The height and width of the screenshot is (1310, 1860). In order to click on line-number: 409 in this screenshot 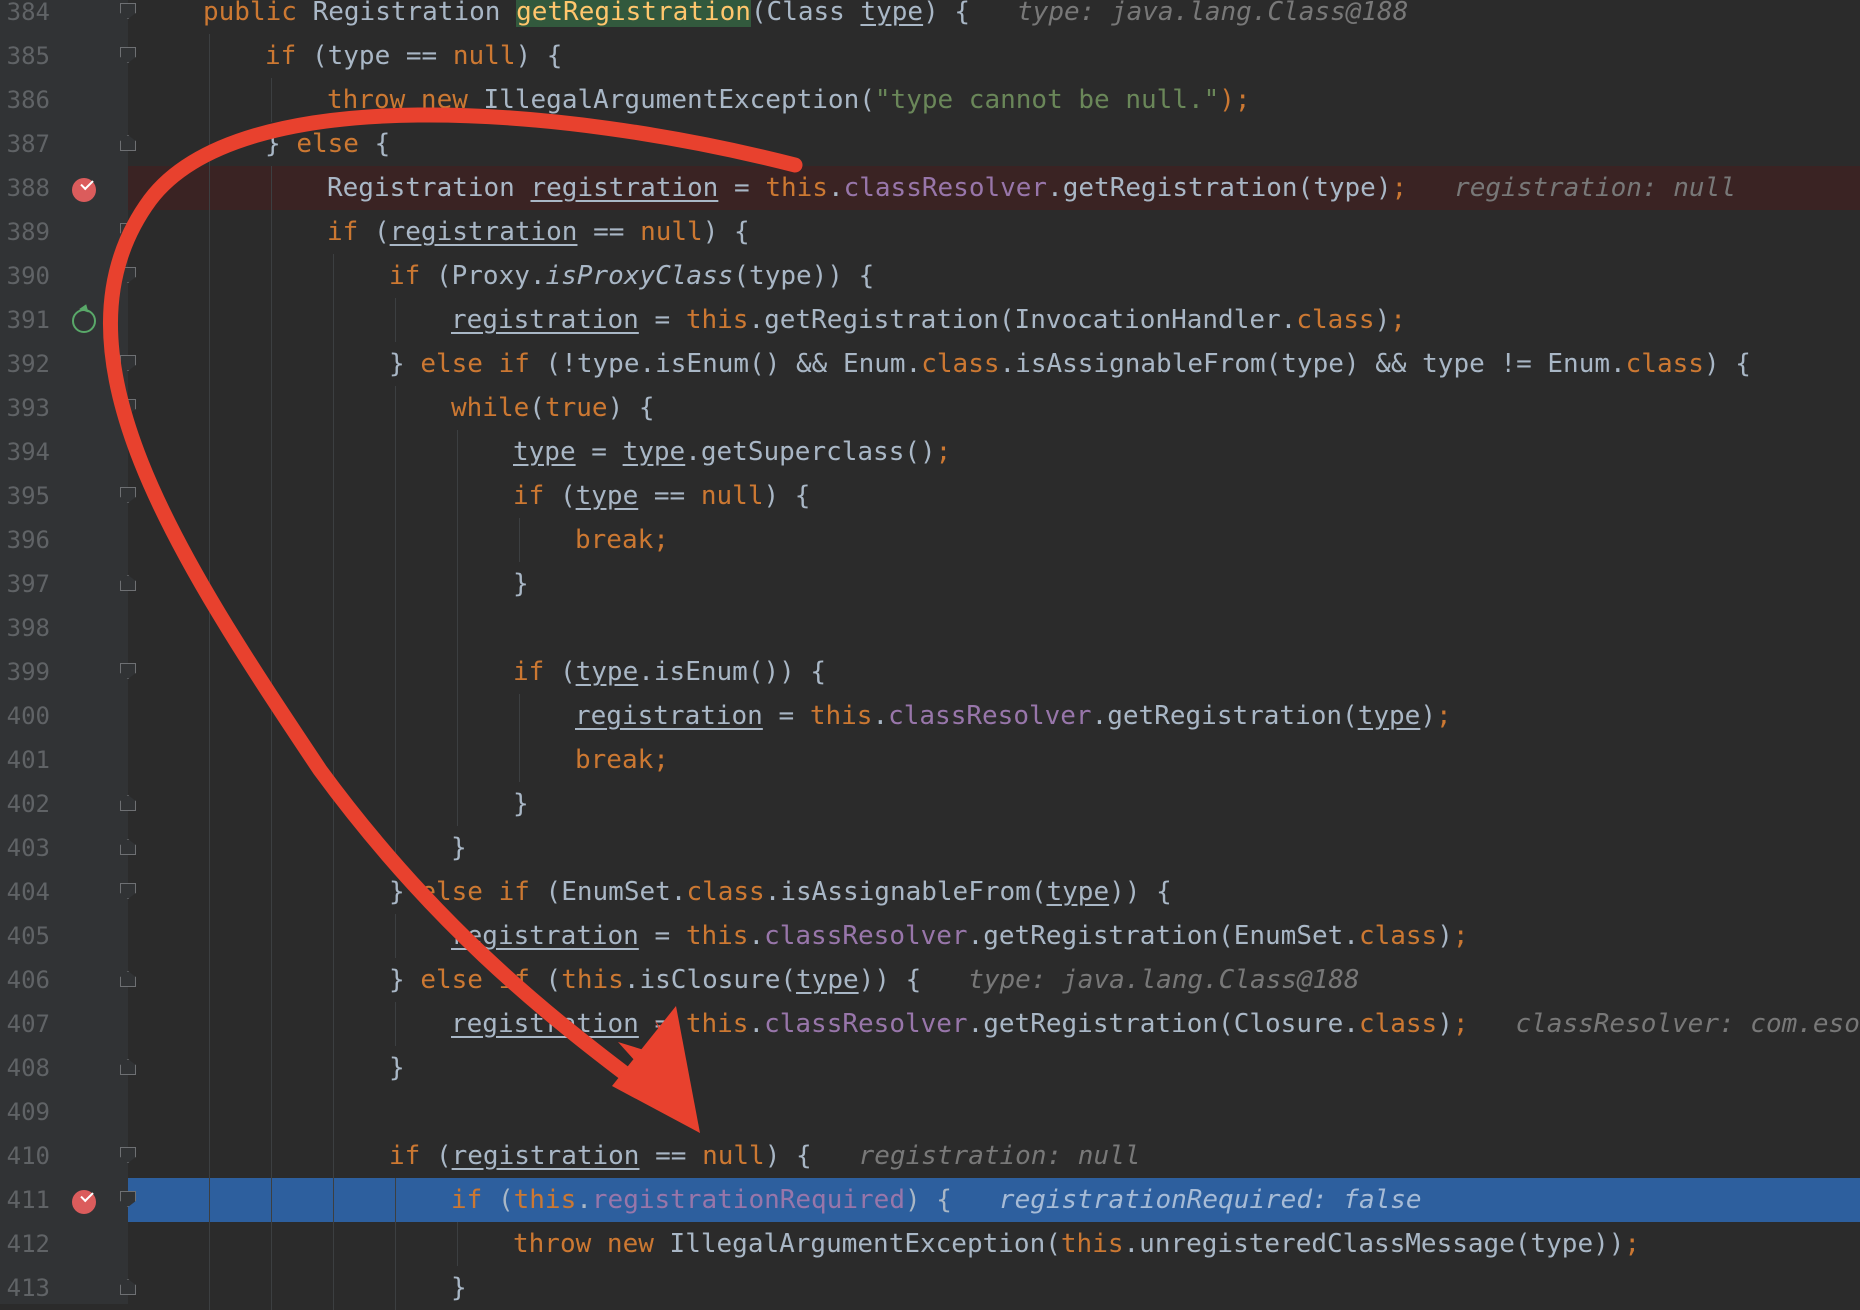, I will do `click(25, 1112)`.